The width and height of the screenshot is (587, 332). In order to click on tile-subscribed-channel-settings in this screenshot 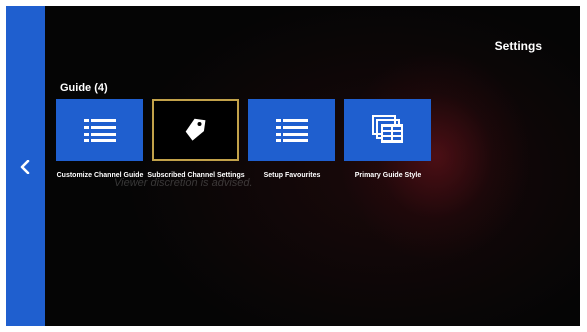, I will do `click(195, 130)`.